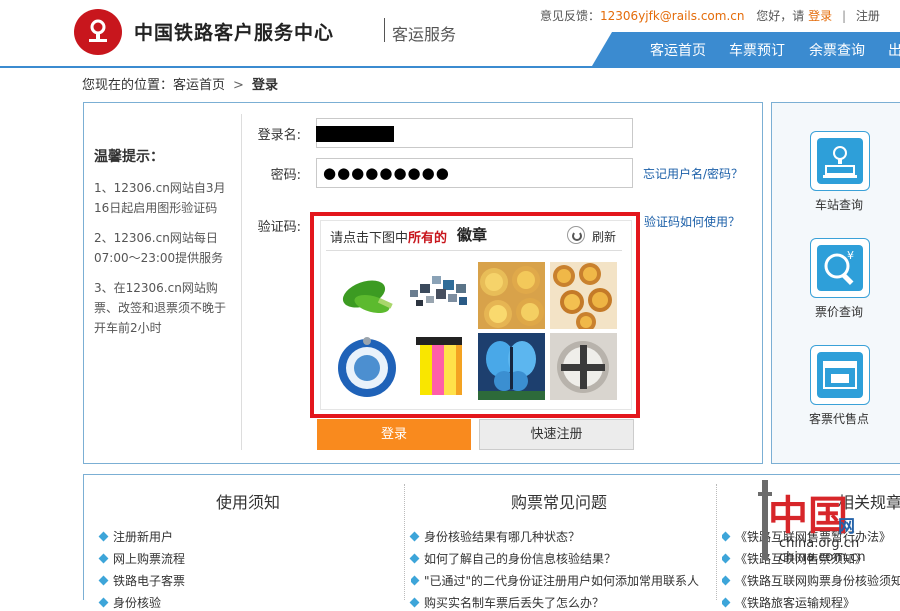 The width and height of the screenshot is (900, 611). I want to click on column-title-usage: 使用须知, so click(248, 502).